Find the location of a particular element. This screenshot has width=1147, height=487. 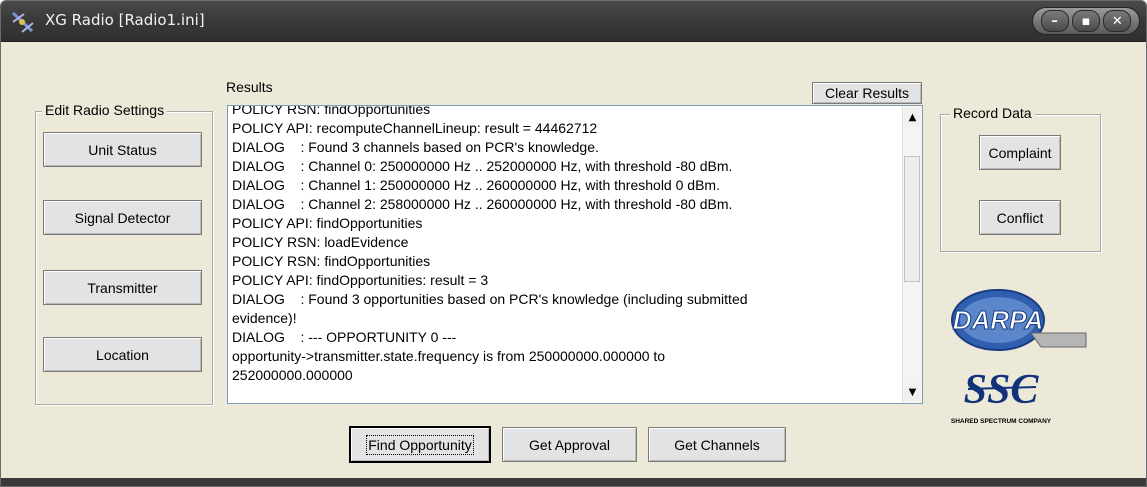

record-data-legend: Record Data is located at coordinates (992, 113).